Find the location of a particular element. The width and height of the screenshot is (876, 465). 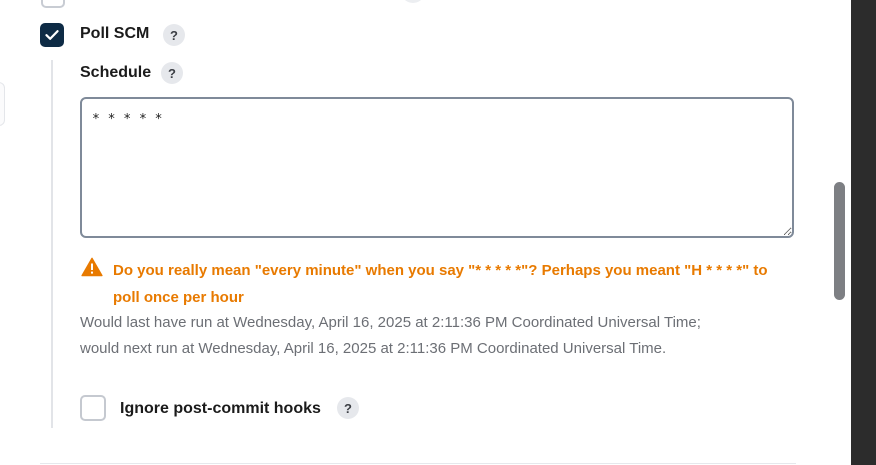

schedule-label: Schedule is located at coordinates (116, 72).